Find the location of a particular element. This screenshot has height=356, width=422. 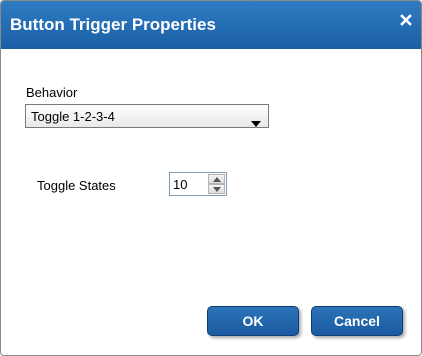

chevron-down-icon is located at coordinates (256, 123).